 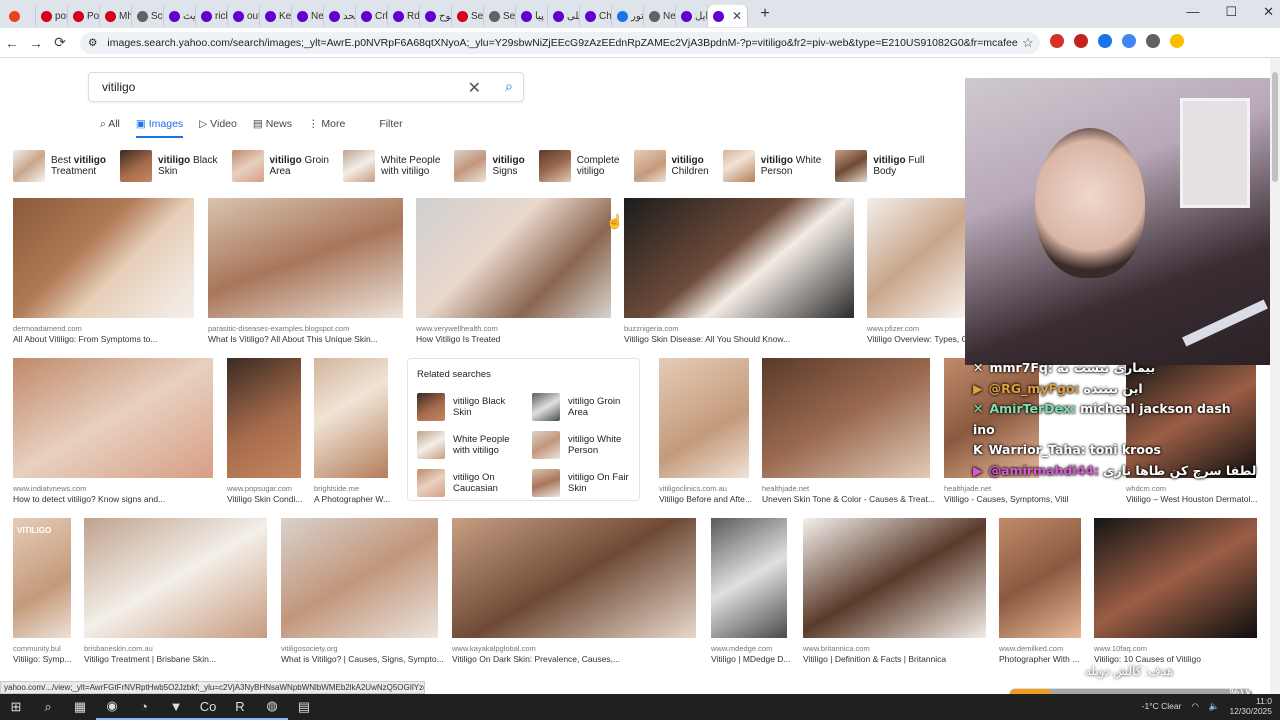 What do you see at coordinates (737, 16) in the screenshot?
I see `tab-close-icon: ✕` at bounding box center [737, 16].